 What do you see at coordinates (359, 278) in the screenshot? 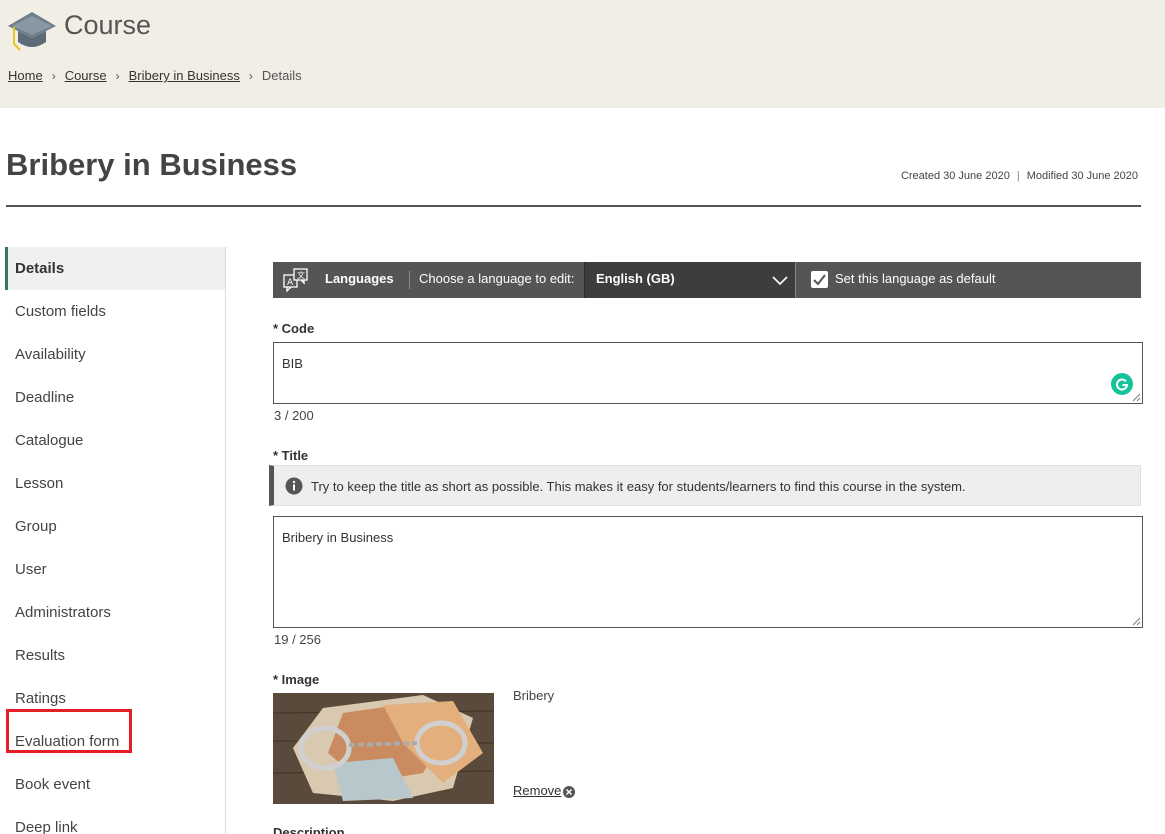
I see `languages-label: Languages` at bounding box center [359, 278].